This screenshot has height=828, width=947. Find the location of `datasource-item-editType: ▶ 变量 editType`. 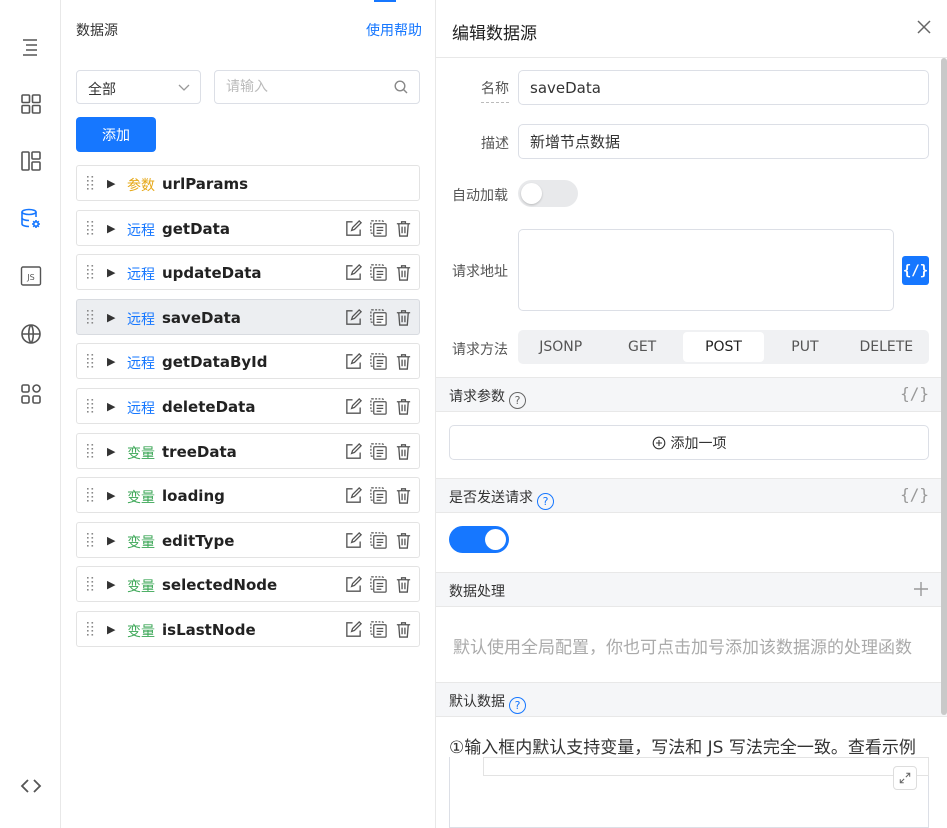

datasource-item-editType: ▶ 变量 editType is located at coordinates (248, 539).